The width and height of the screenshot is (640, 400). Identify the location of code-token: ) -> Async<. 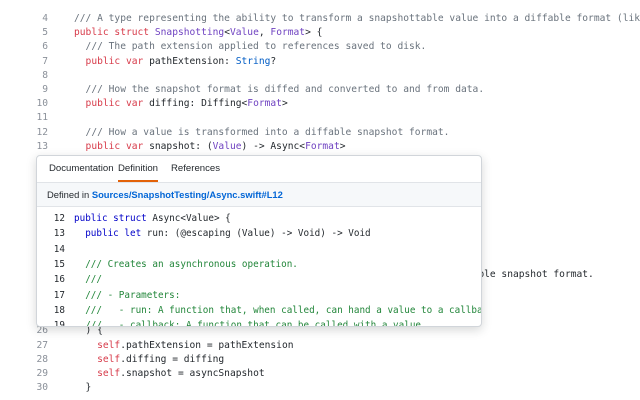
(273, 146).